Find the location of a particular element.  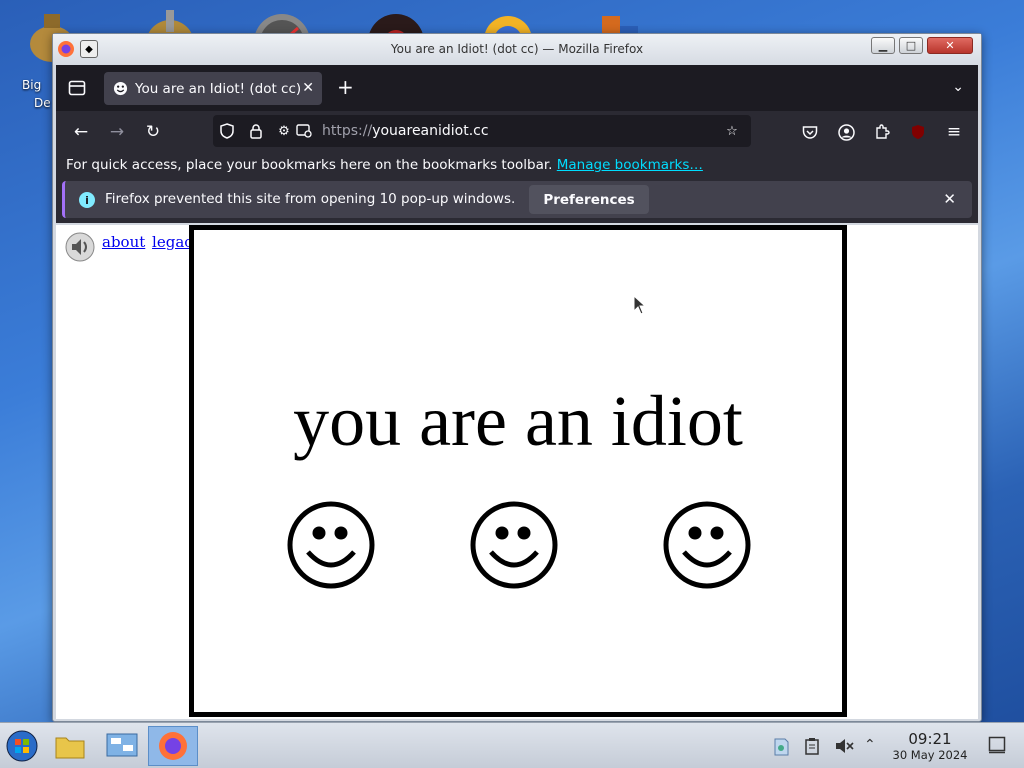

extensions-button is located at coordinates (882, 132).